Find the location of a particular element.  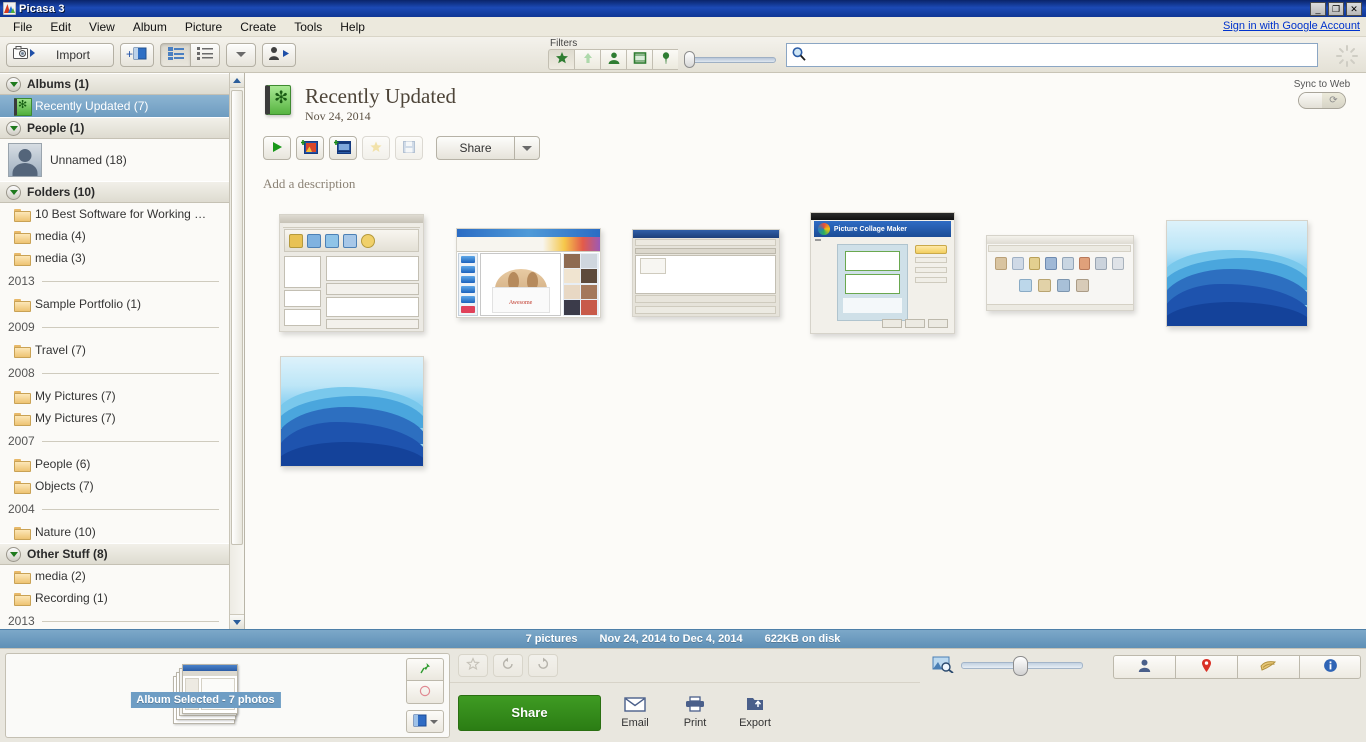

photo-tray: Album Selected - 7 photos is located at coordinates (227, 695).